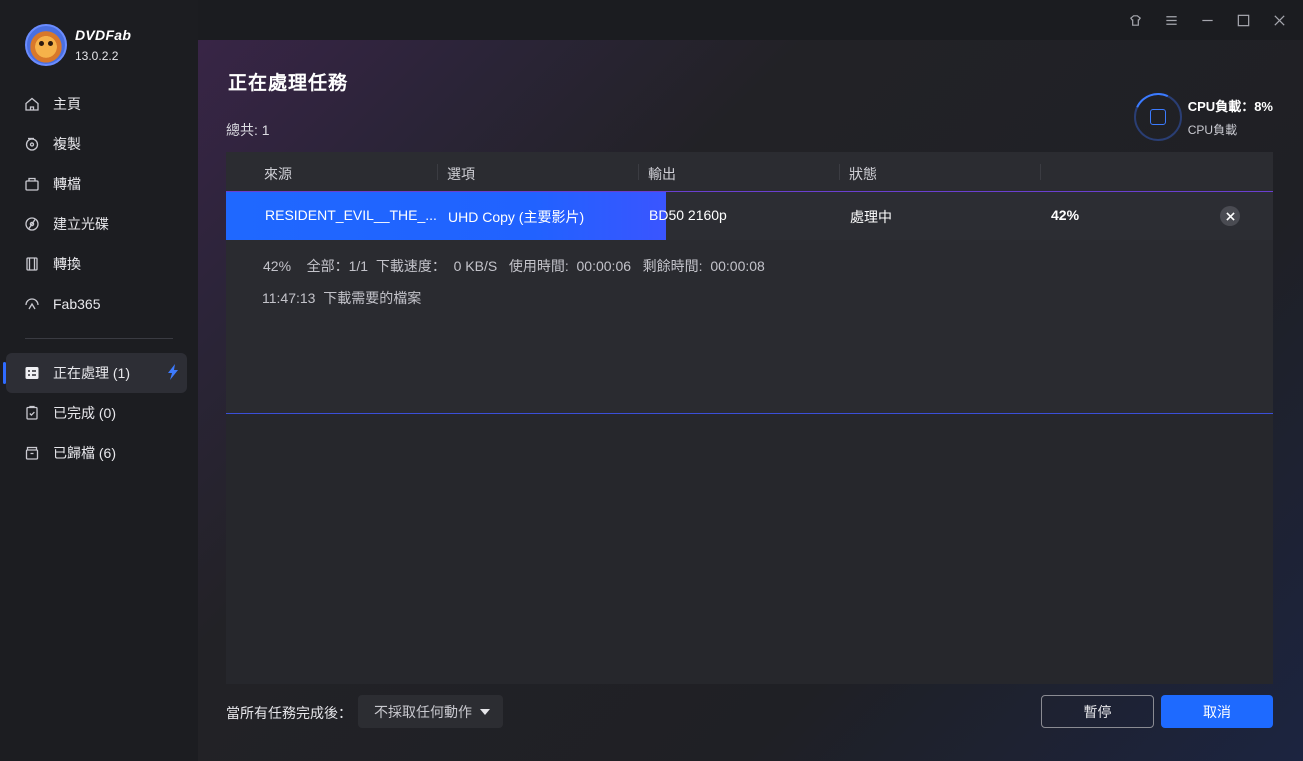 The image size is (1303, 761). I want to click on sidebar-item-home: 主頁, so click(99, 104).